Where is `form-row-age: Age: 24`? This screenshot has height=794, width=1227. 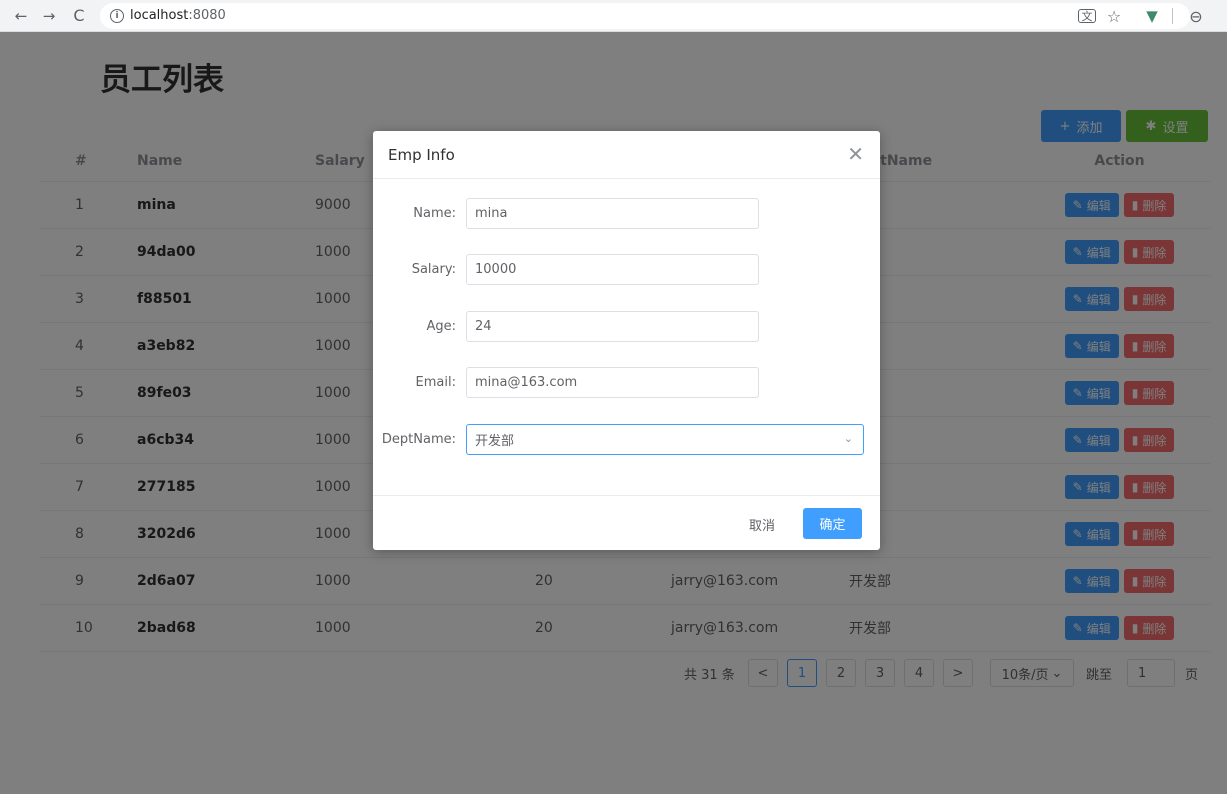
form-row-age: Age: 24 is located at coordinates (626, 326).